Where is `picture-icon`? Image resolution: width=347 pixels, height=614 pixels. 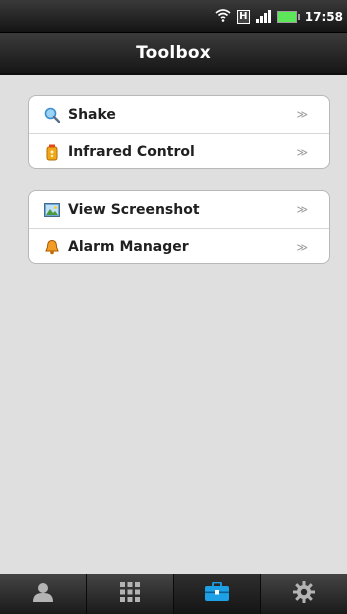 picture-icon is located at coordinates (52, 210).